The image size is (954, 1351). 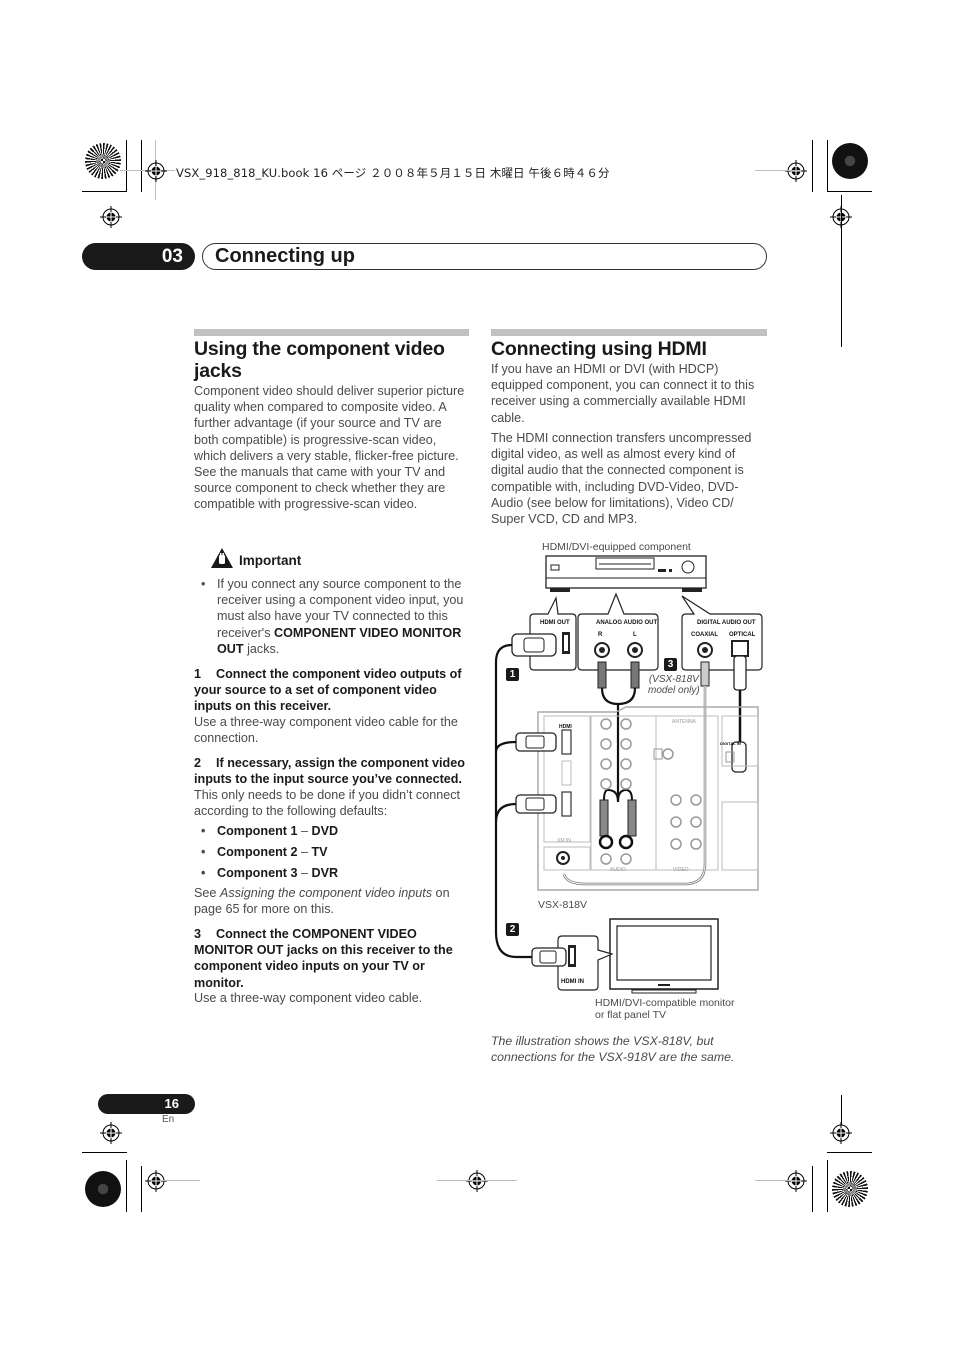 I want to click on receiver-label-audio: AUDIO, so click(x=618, y=870).